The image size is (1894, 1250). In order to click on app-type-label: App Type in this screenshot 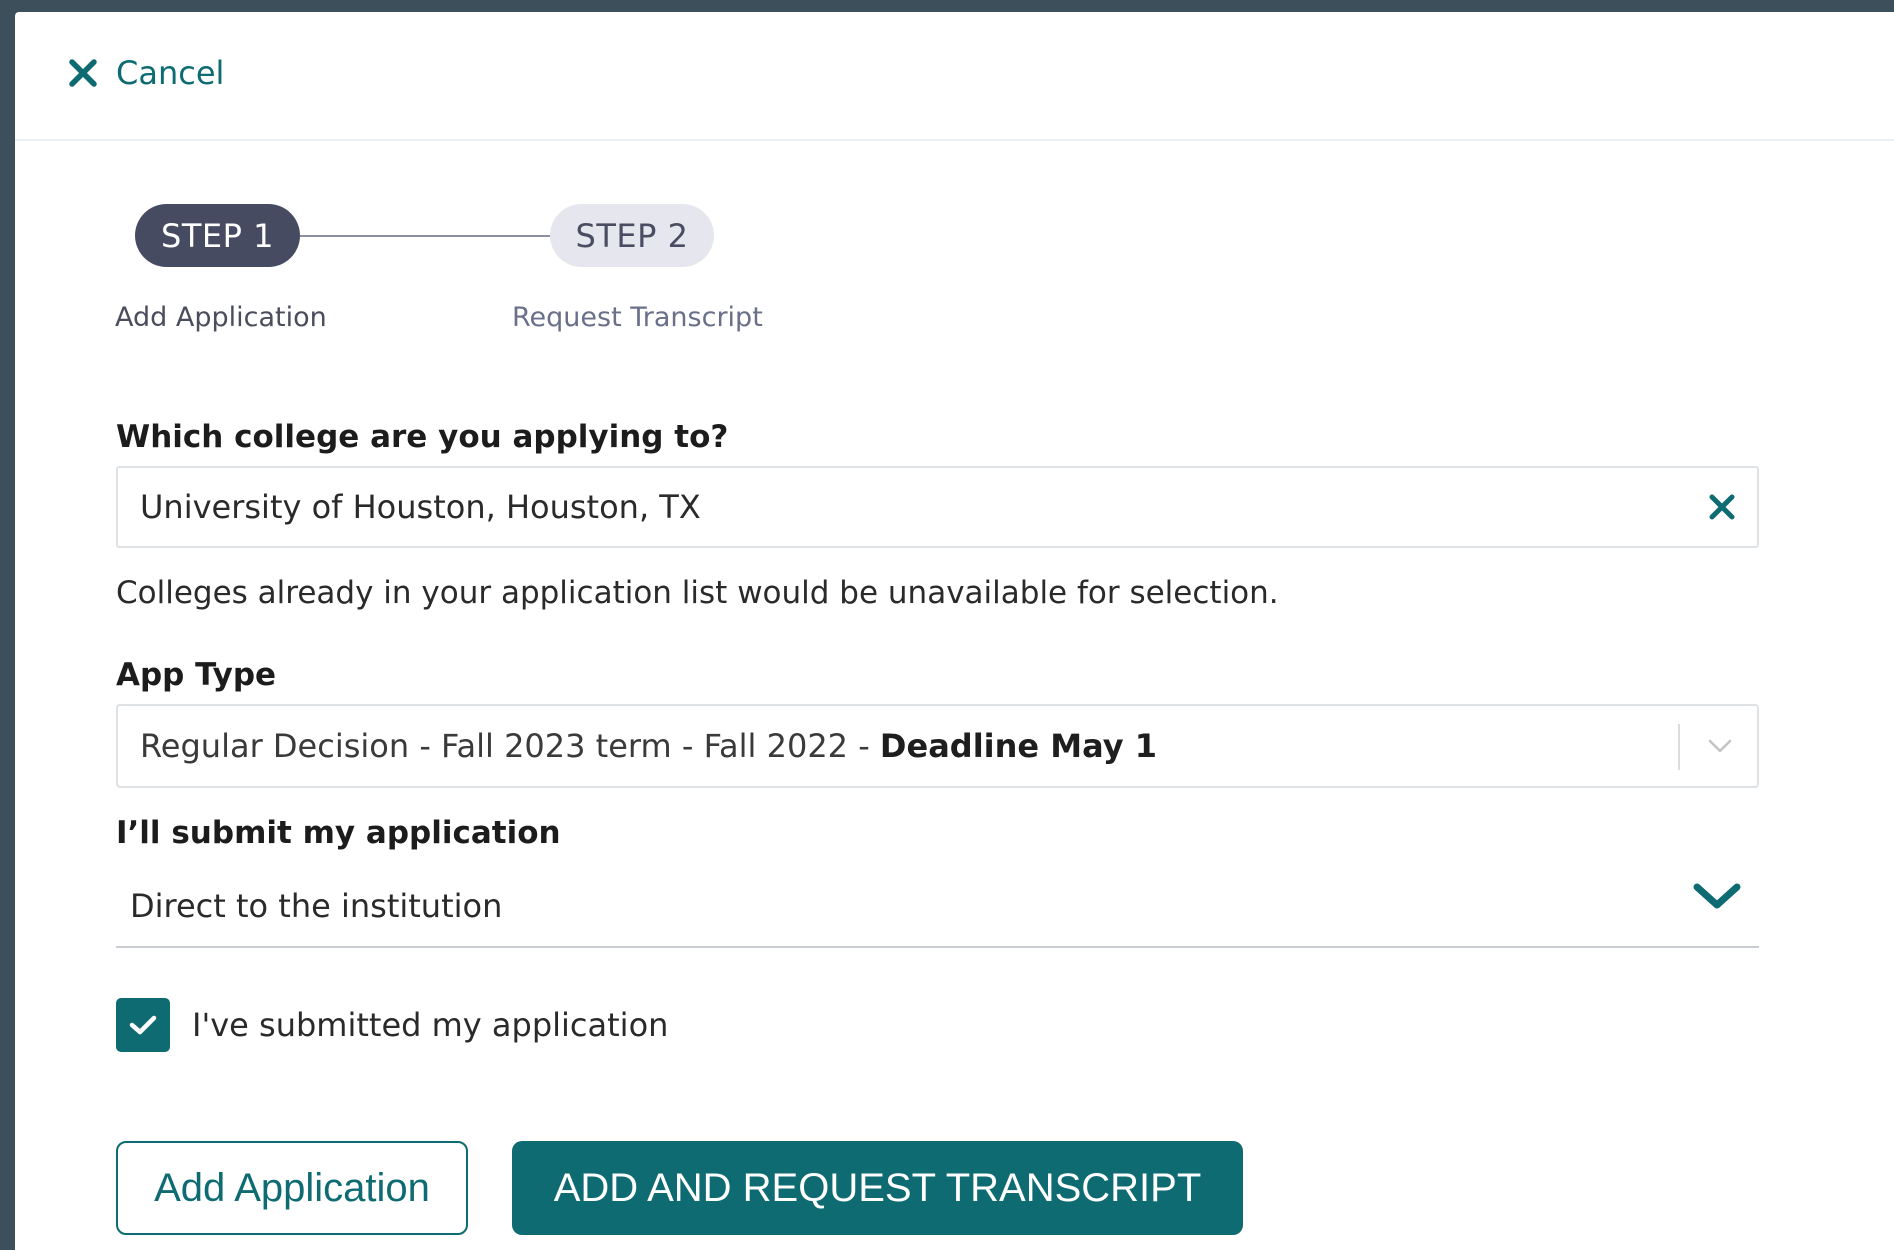, I will do `click(196, 675)`.